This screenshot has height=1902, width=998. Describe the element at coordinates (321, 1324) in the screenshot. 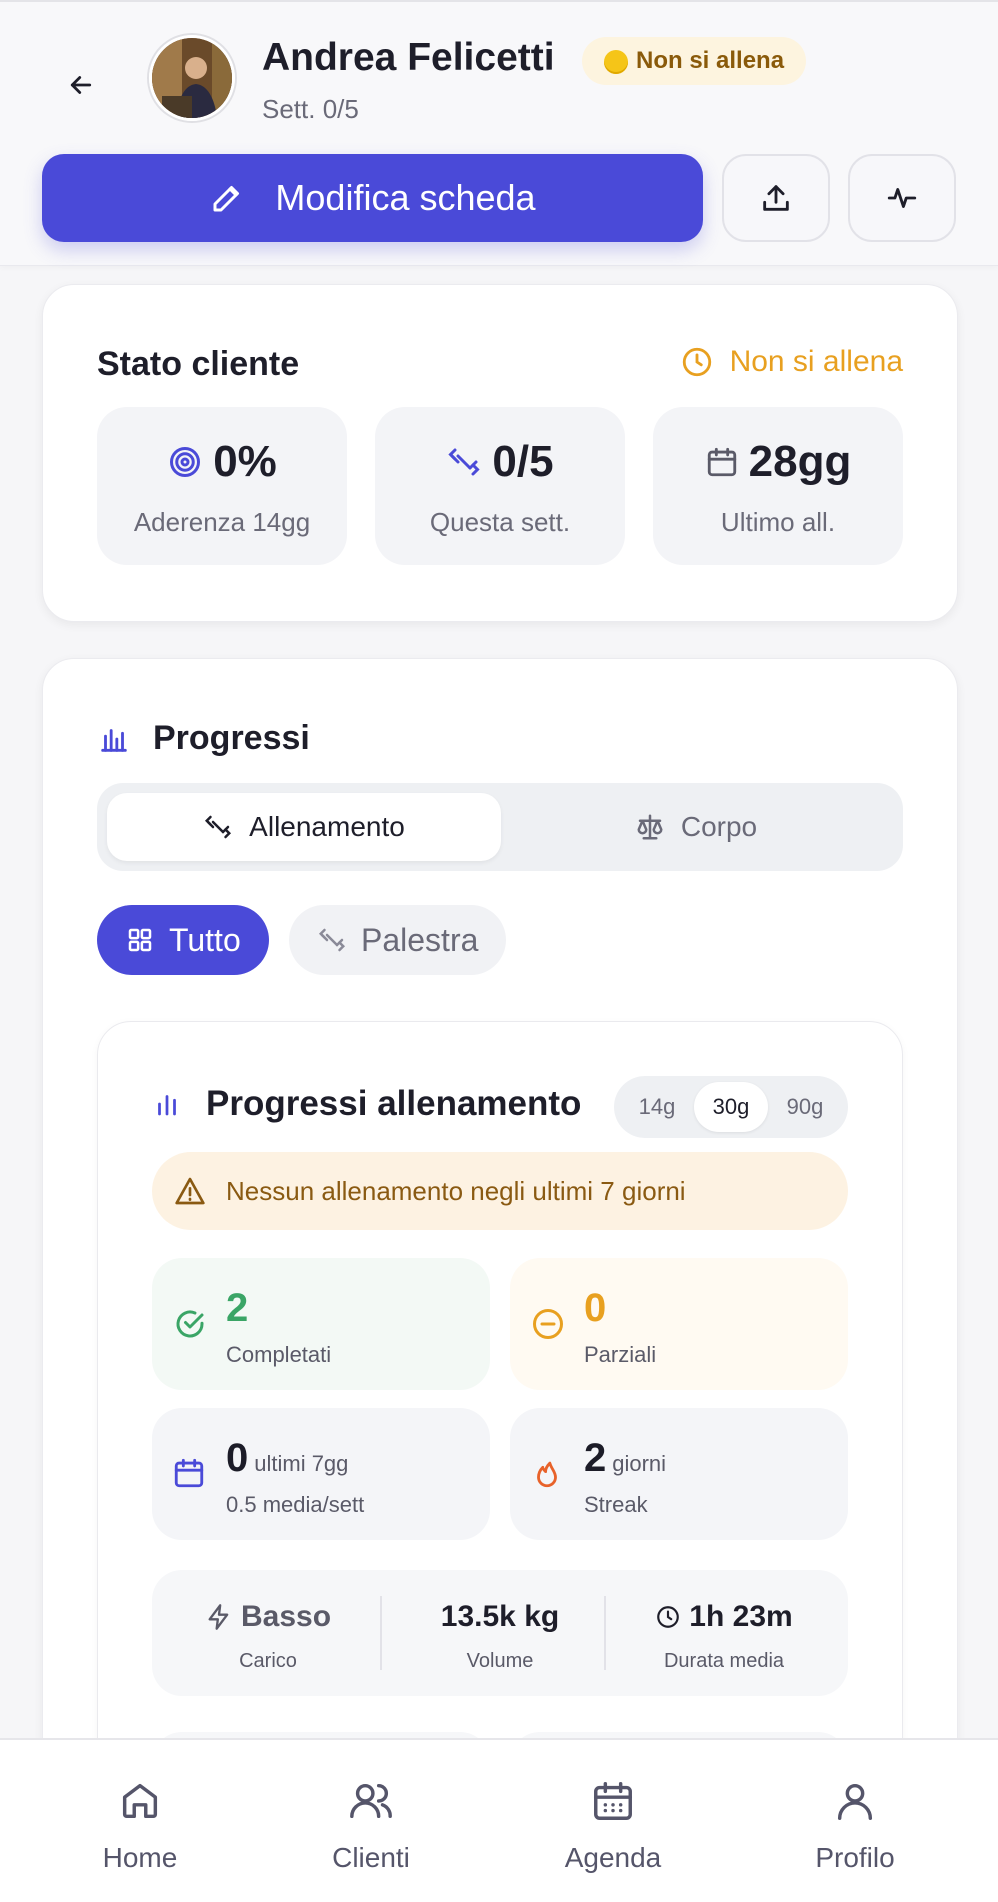

I see `metric-completed: 2 Completati` at that location.